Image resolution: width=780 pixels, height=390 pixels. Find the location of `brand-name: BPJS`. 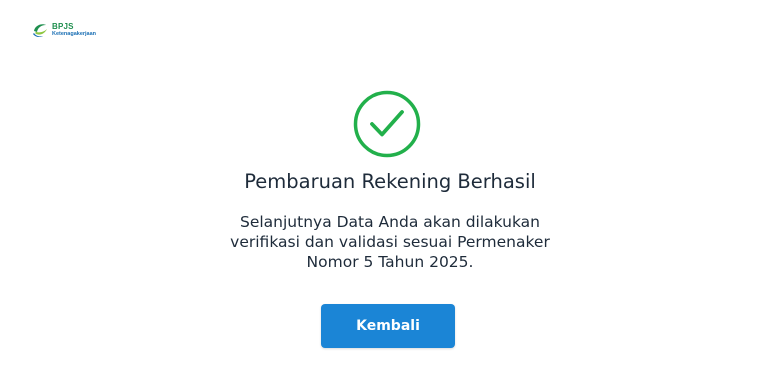

brand-name: BPJS is located at coordinates (63, 26).